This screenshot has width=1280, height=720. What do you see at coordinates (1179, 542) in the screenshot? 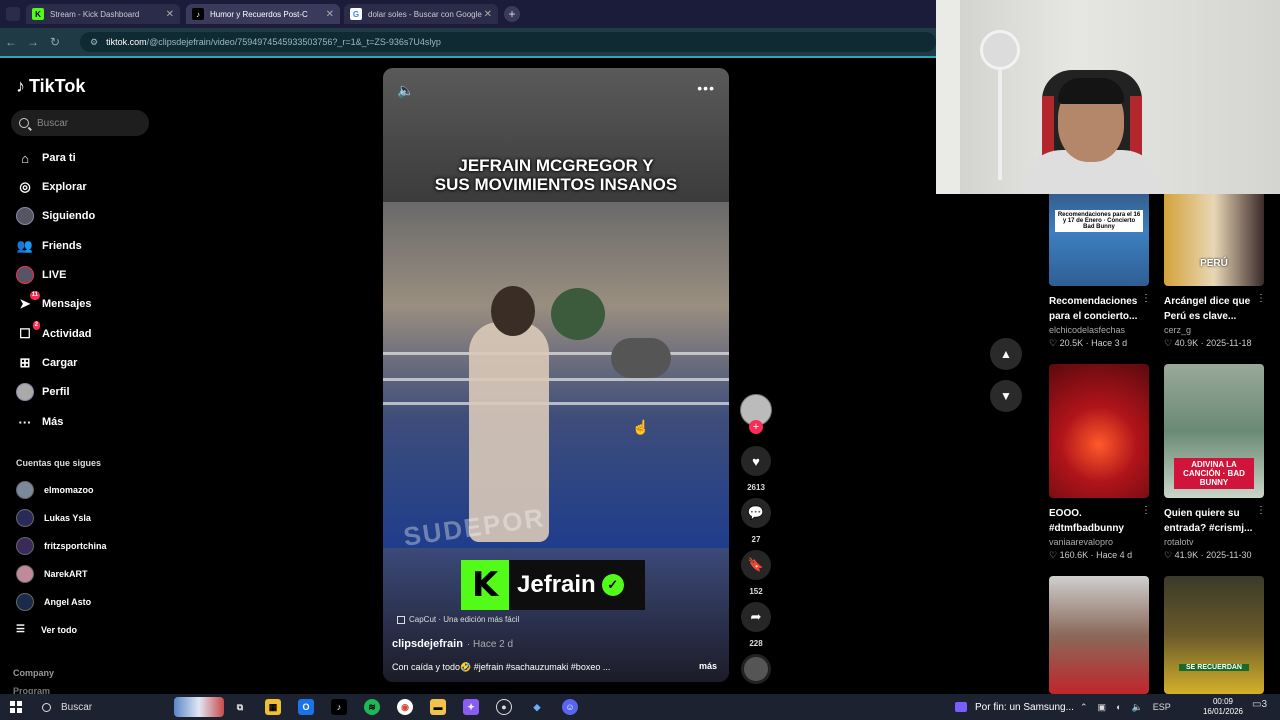
I see `card-user: rotalotv` at bounding box center [1179, 542].